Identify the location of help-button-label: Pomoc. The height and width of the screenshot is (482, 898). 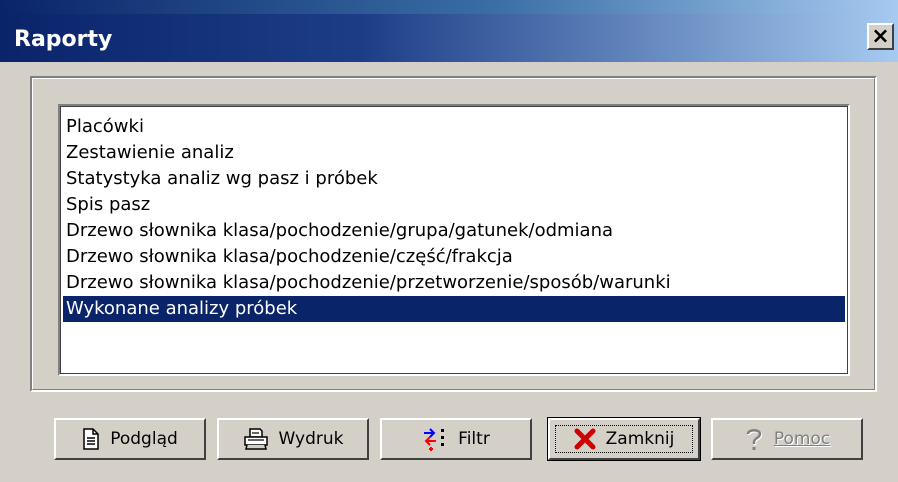
(802, 439).